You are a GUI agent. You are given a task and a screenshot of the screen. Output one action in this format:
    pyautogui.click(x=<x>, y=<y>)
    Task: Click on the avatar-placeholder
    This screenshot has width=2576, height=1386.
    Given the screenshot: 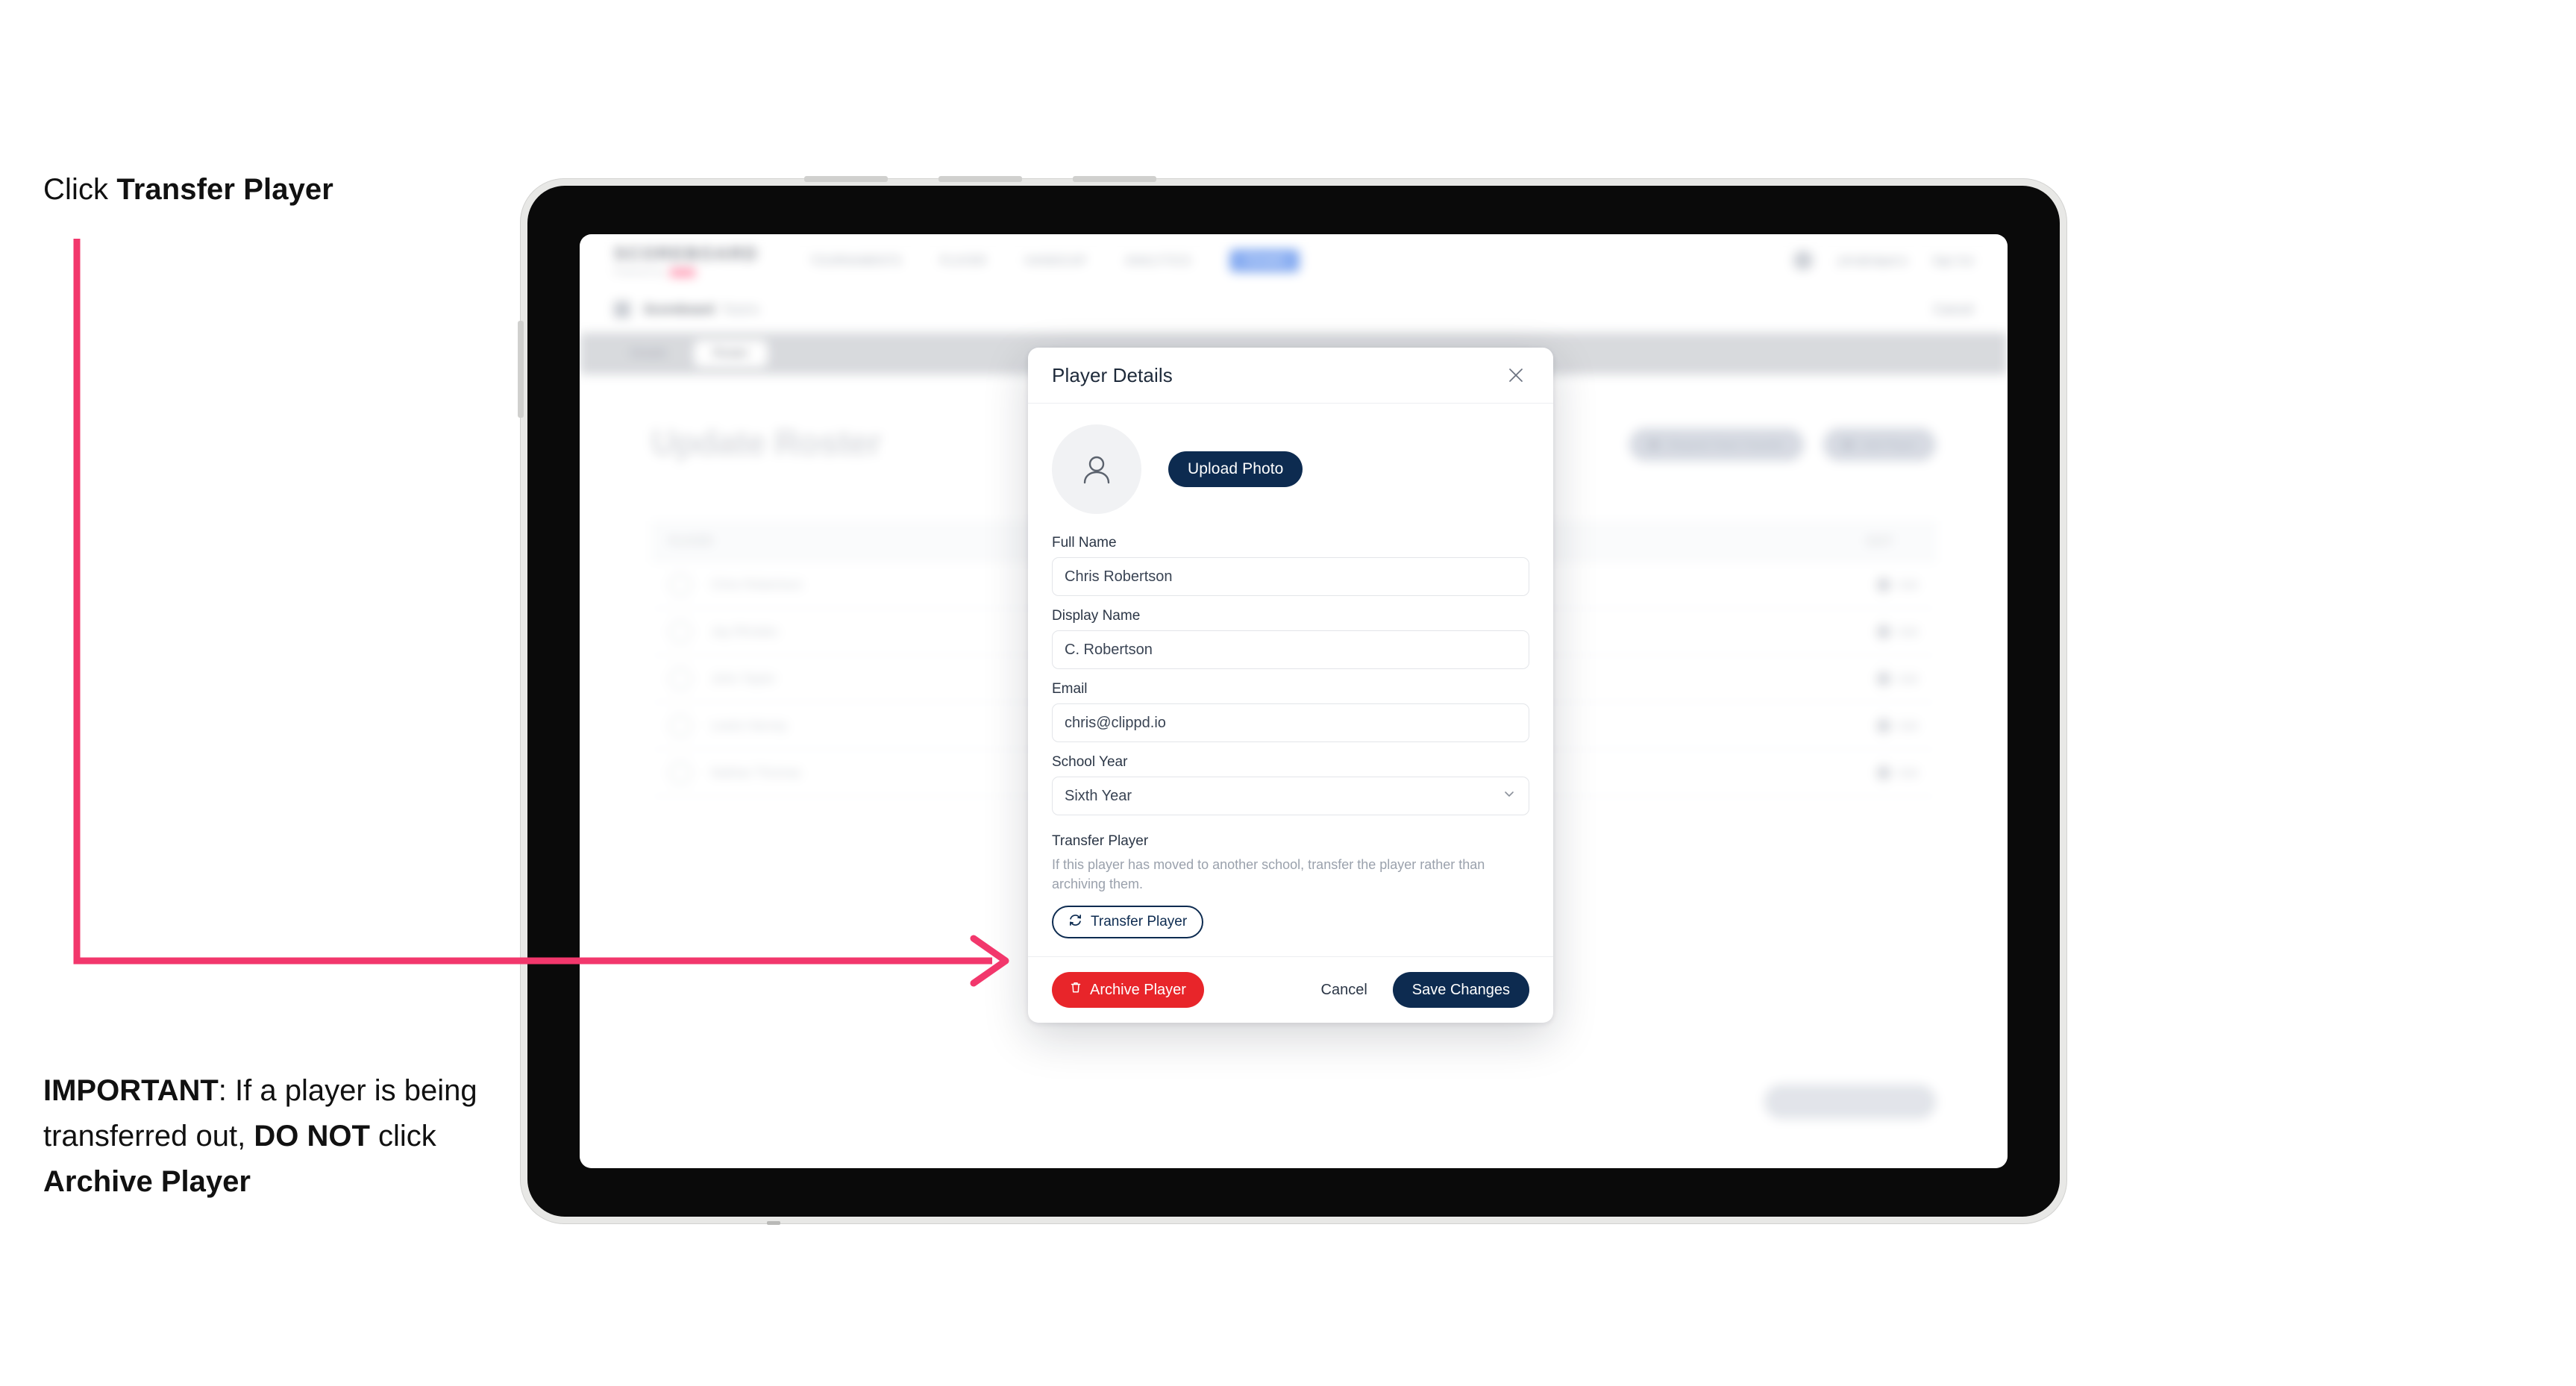 What is the action you would take?
    pyautogui.click(x=1096, y=469)
    